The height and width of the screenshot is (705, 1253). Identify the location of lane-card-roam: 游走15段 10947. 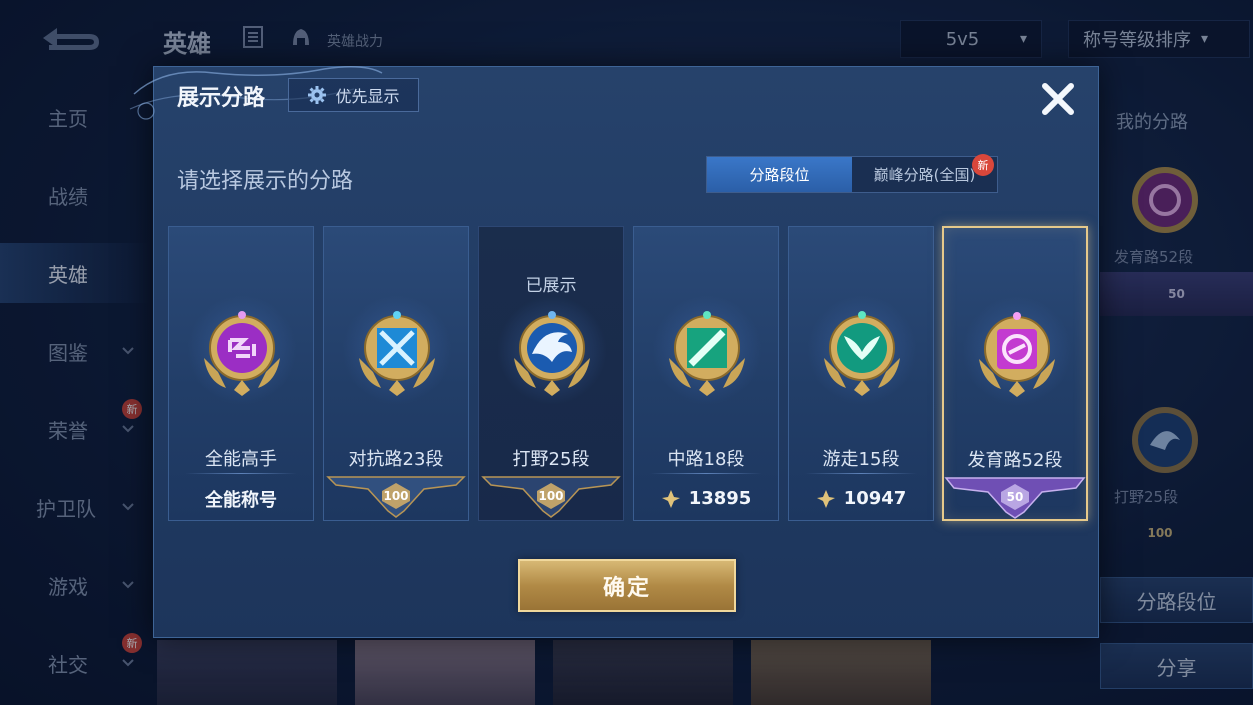
(861, 373).